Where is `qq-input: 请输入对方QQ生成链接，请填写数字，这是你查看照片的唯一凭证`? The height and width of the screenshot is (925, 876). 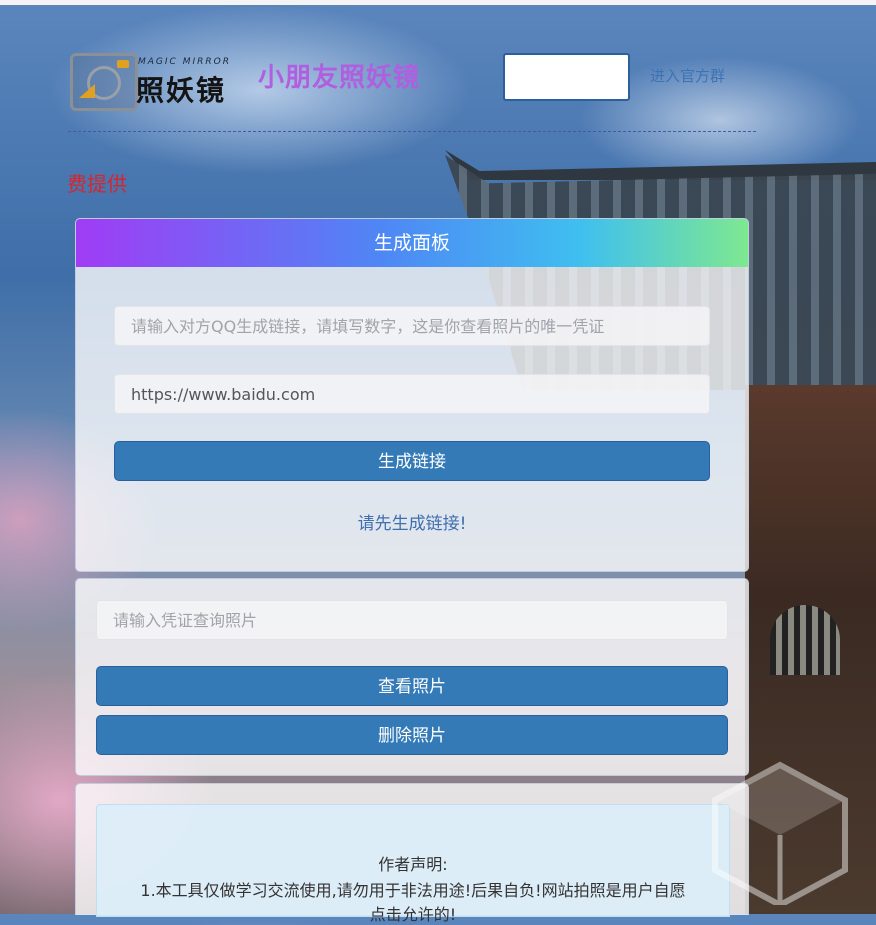
qq-input: 请输入对方QQ生成链接，请填写数字，这是你查看照片的唯一凭证 is located at coordinates (412, 326).